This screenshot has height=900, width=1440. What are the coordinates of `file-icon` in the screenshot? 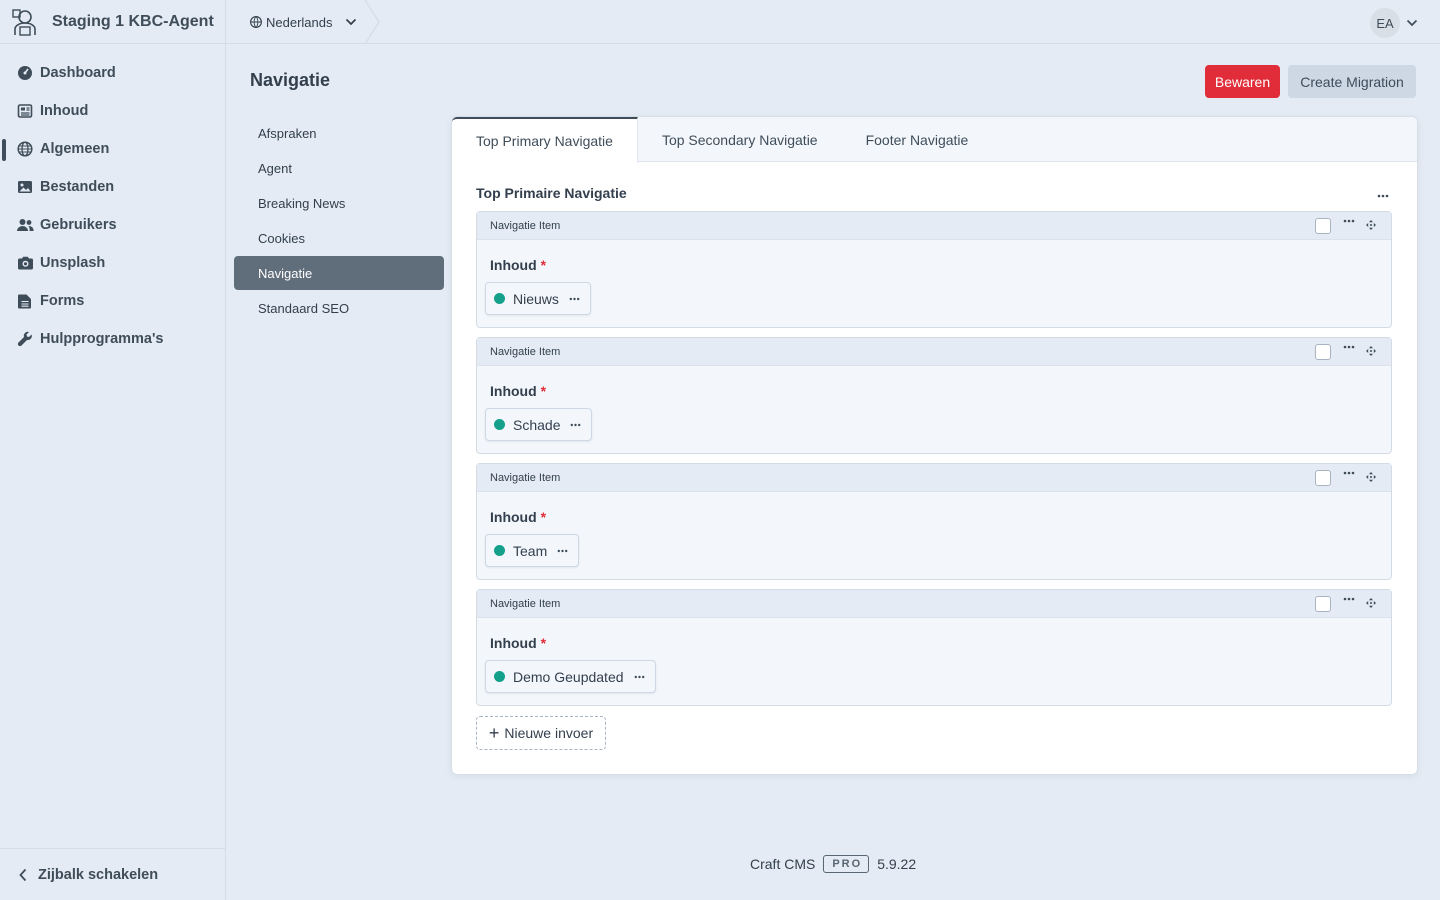 It's located at (25, 301).